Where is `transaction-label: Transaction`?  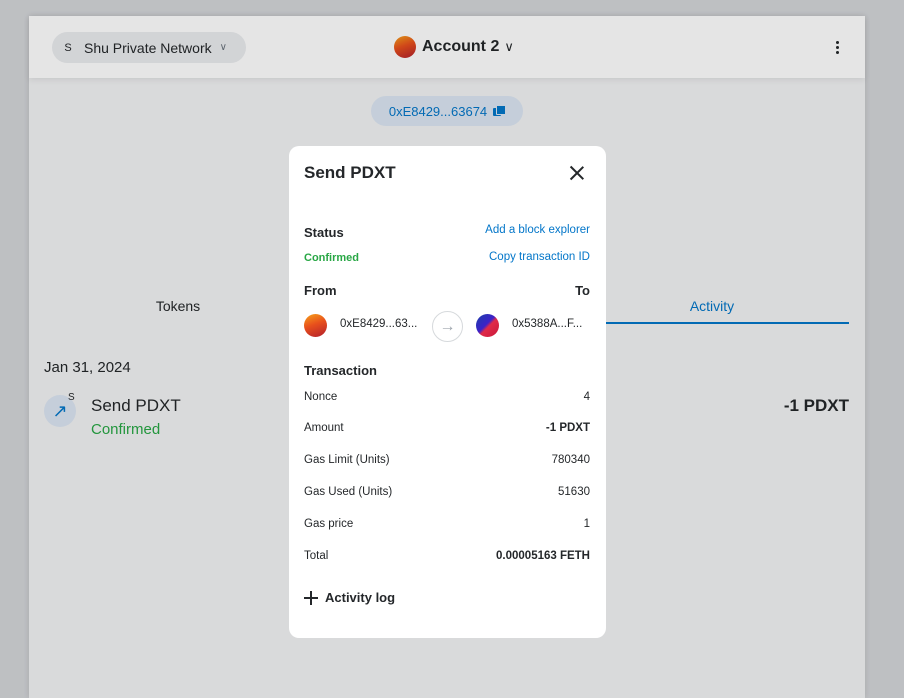
transaction-label: Transaction is located at coordinates (340, 370).